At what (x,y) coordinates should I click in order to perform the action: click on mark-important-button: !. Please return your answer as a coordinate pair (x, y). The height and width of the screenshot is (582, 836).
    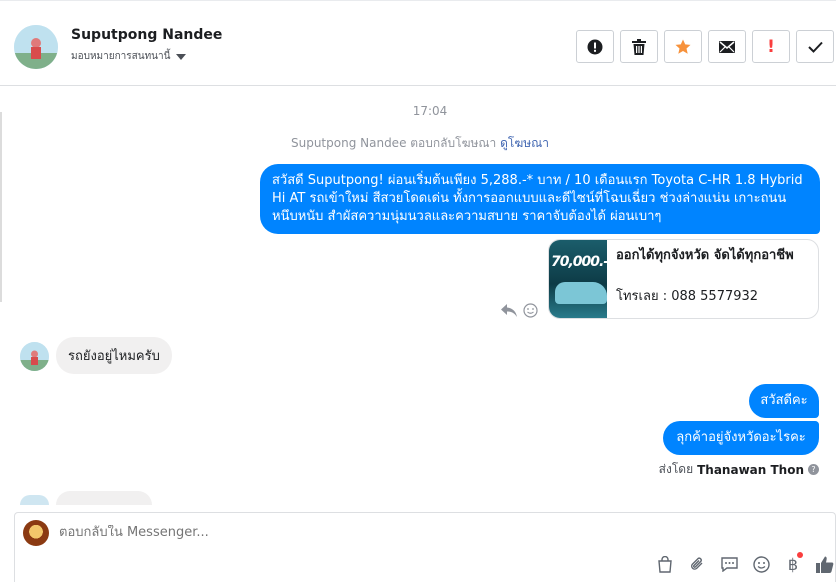
    Looking at the image, I should click on (771, 46).